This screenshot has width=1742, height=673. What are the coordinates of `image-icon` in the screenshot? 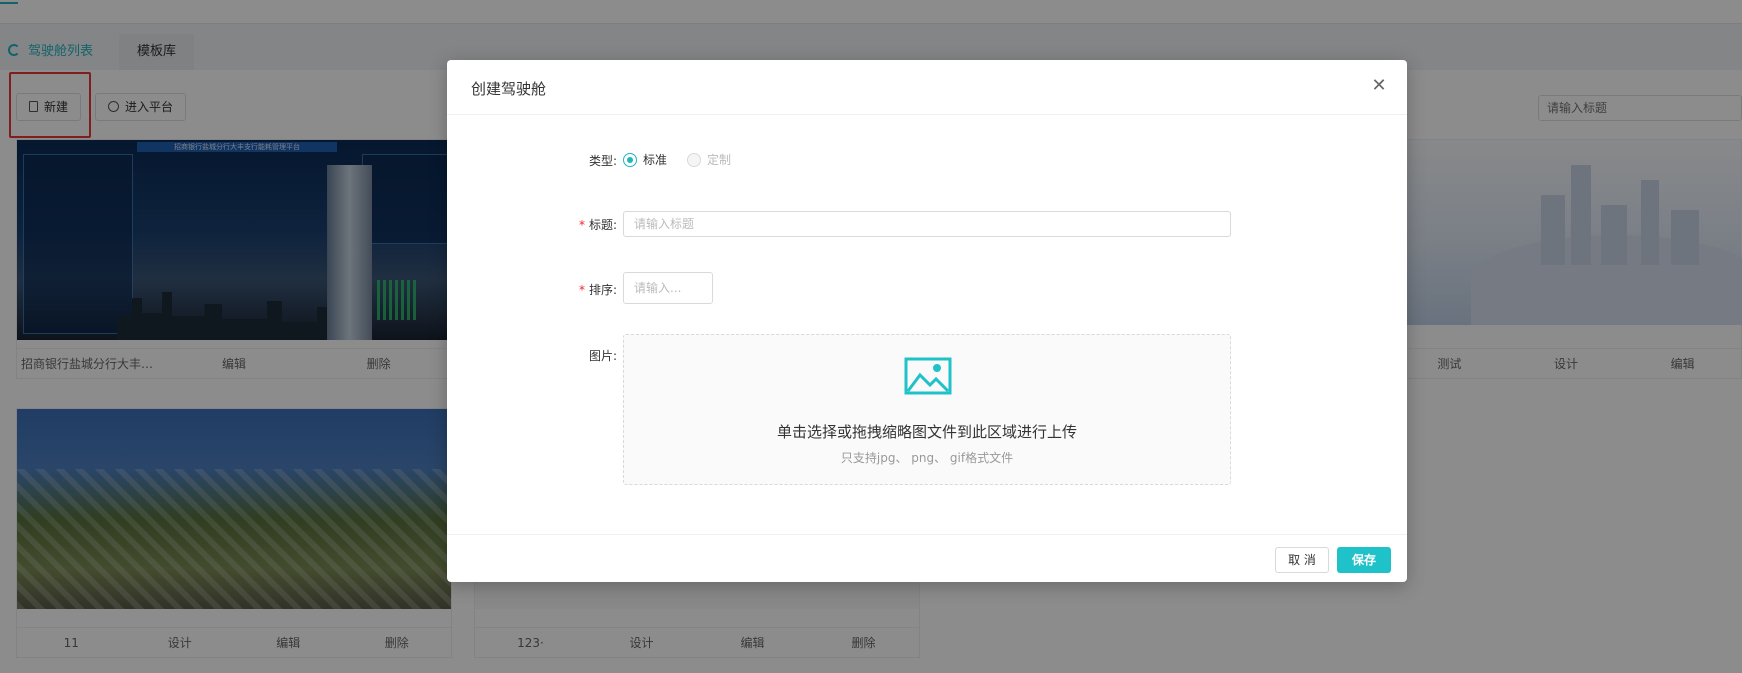 It's located at (928, 376).